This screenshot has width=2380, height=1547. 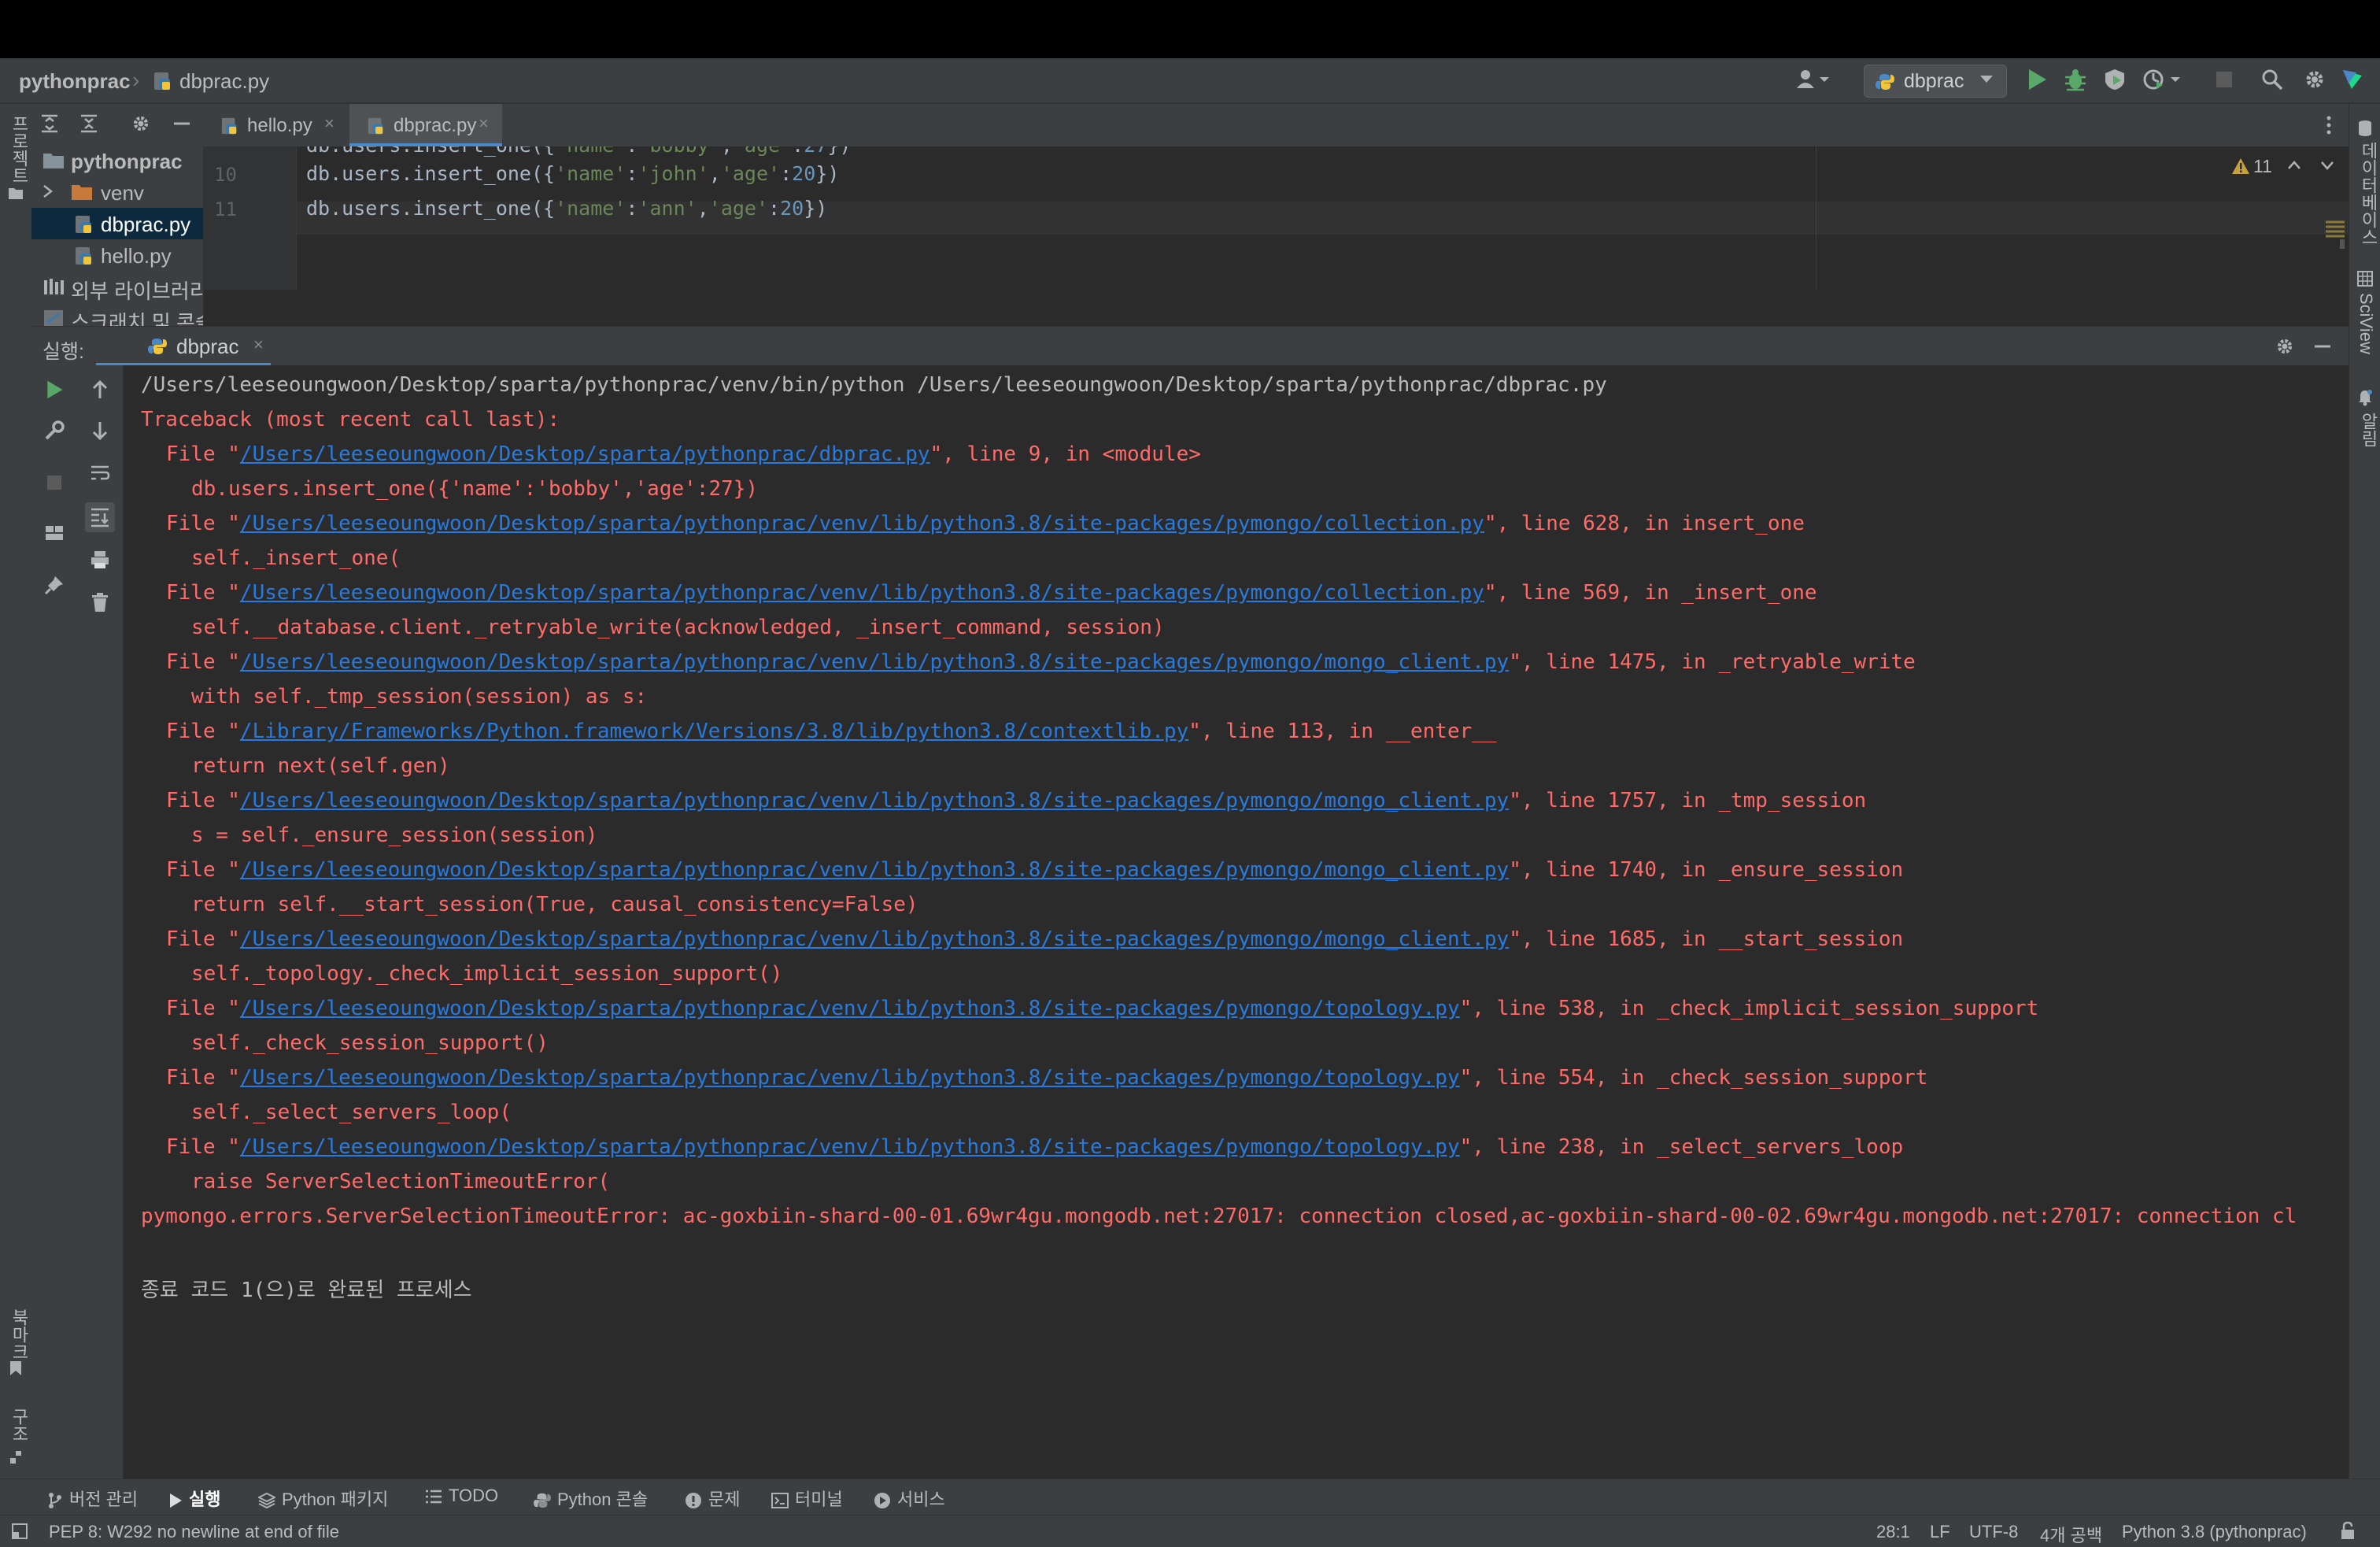 What do you see at coordinates (419, 697) in the screenshot?
I see `traceback-code: with self._tmp_session(session) as s:` at bounding box center [419, 697].